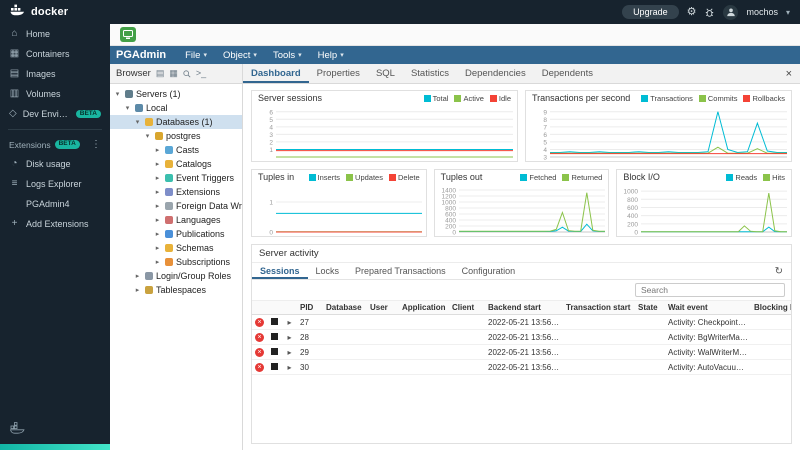  Describe the element at coordinates (708, 307) in the screenshot. I see `column-wait-event: Wait event` at that location.